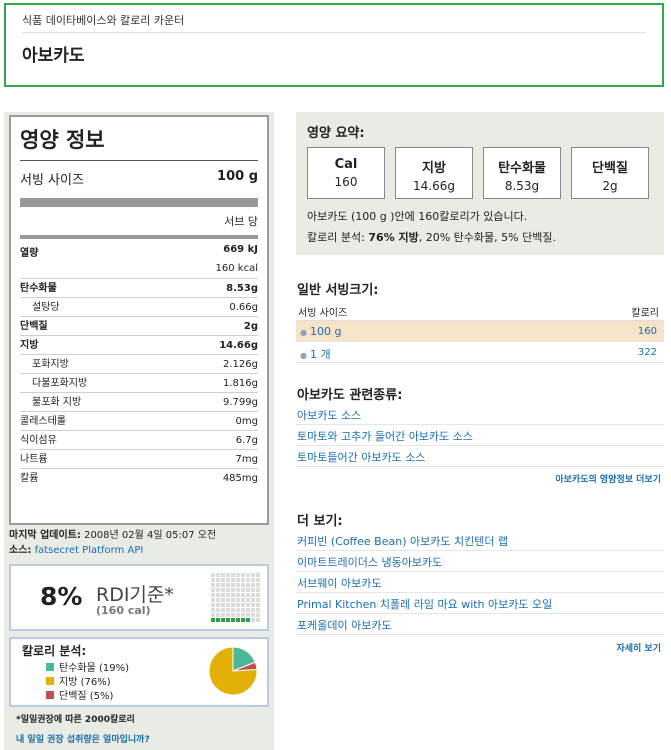  I want to click on breadcrumb: 식품 데이타베이스와 칼로리 카운터, so click(103, 20).